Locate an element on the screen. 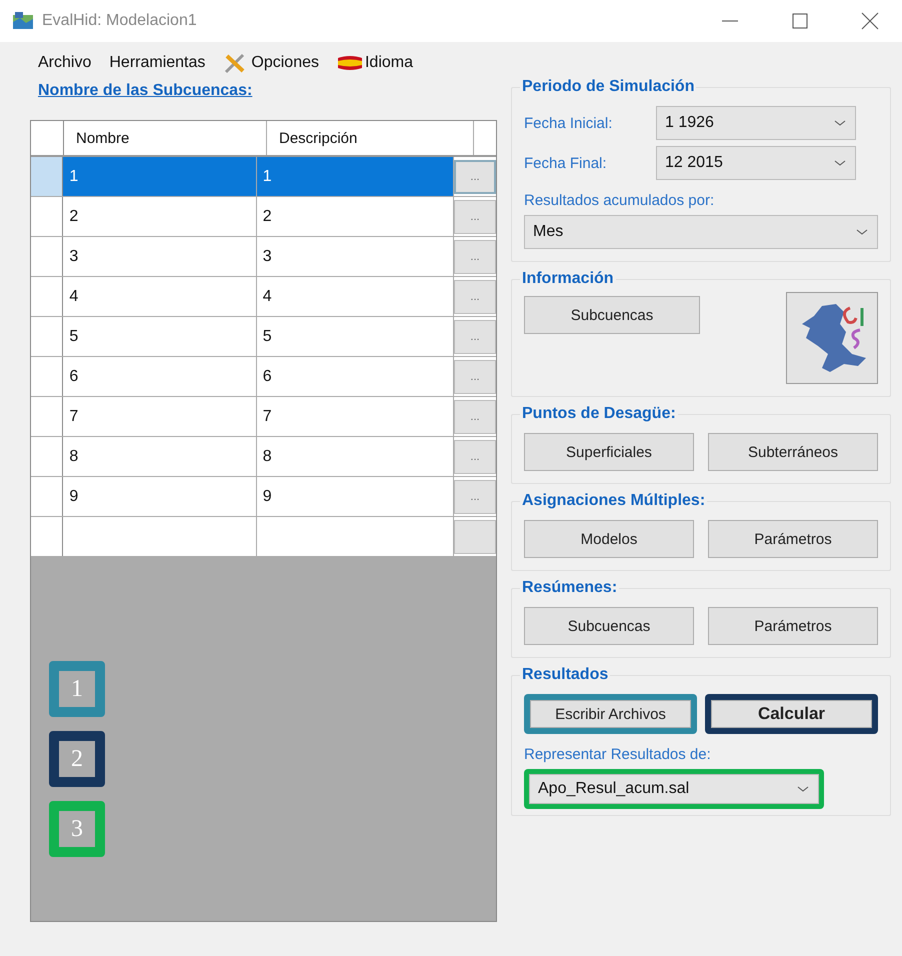 This screenshot has width=902, height=956. table-cell: 2 is located at coordinates (160, 216).